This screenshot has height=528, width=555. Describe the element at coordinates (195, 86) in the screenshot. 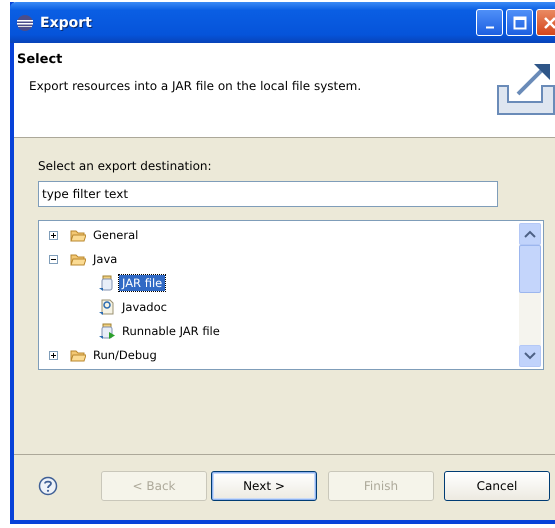

I see `page-description: Export resources into a JAR file on the local file system.` at that location.